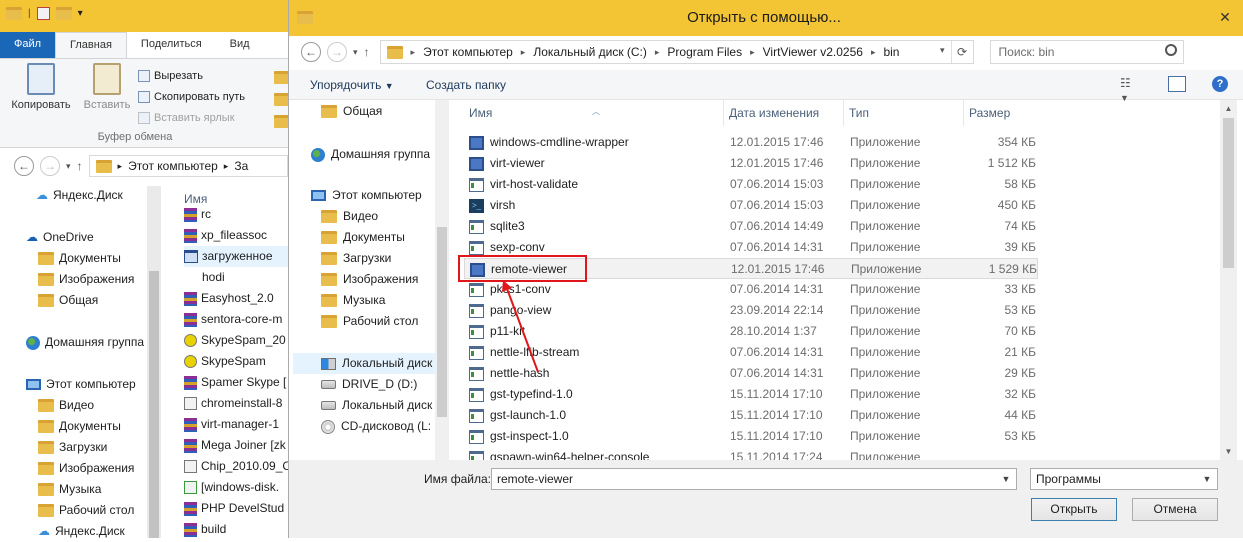  I want to click on cancel-button: Отмена, so click(1175, 509).